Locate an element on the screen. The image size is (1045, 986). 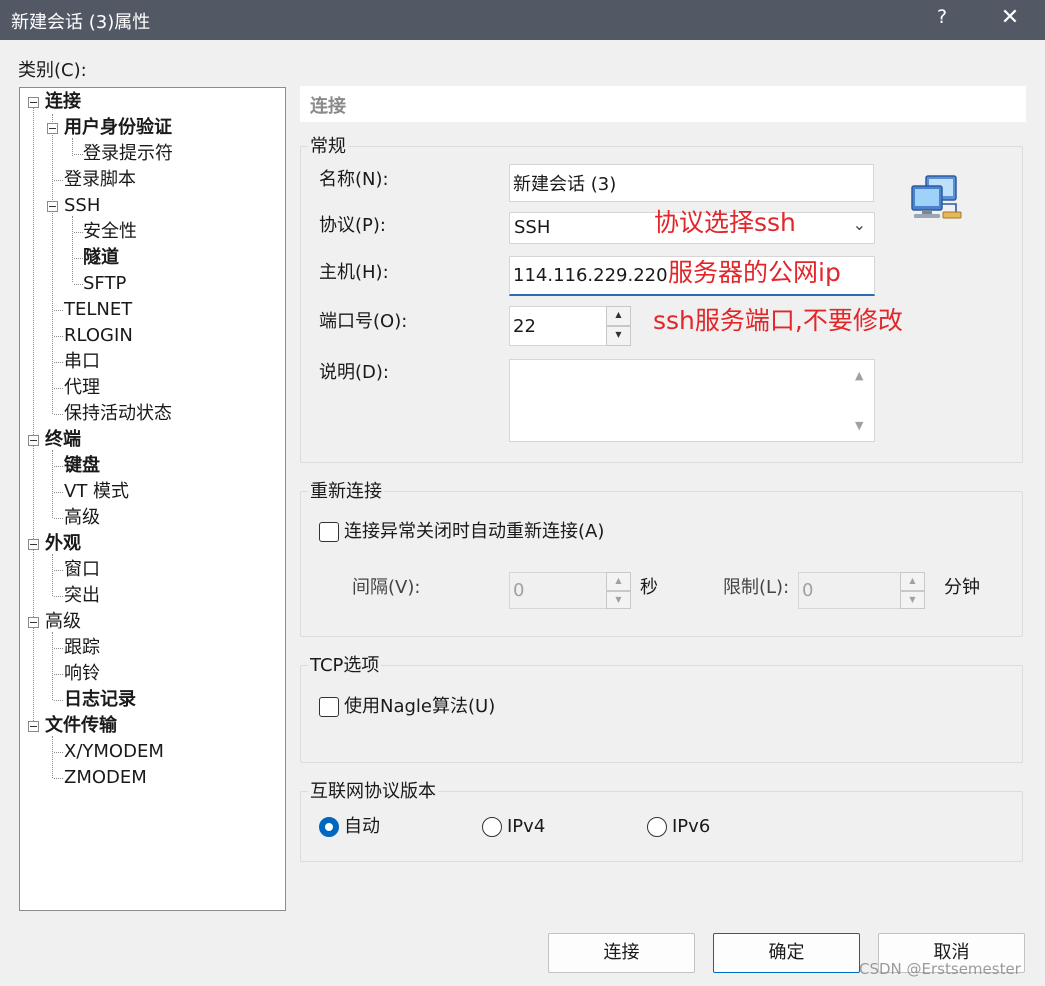
tree-item-rlogin: RLOGIN is located at coordinates (98, 336).